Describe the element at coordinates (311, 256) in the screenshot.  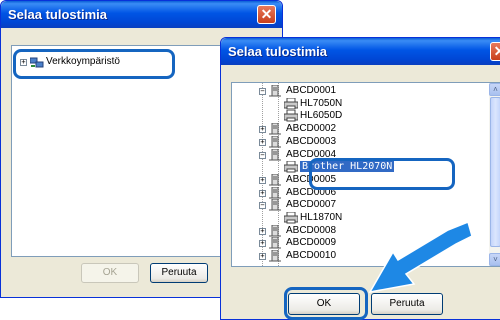
I see `tree-item-label: ABCD0010` at that location.